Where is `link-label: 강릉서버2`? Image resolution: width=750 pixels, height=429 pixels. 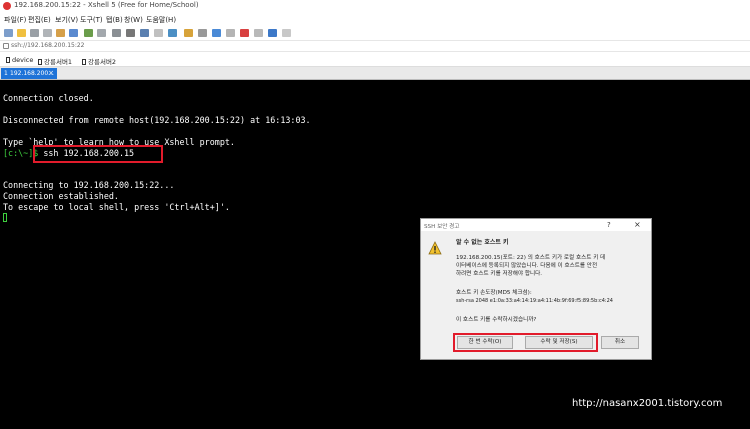
link-label: 강릉서버2 is located at coordinates (102, 62).